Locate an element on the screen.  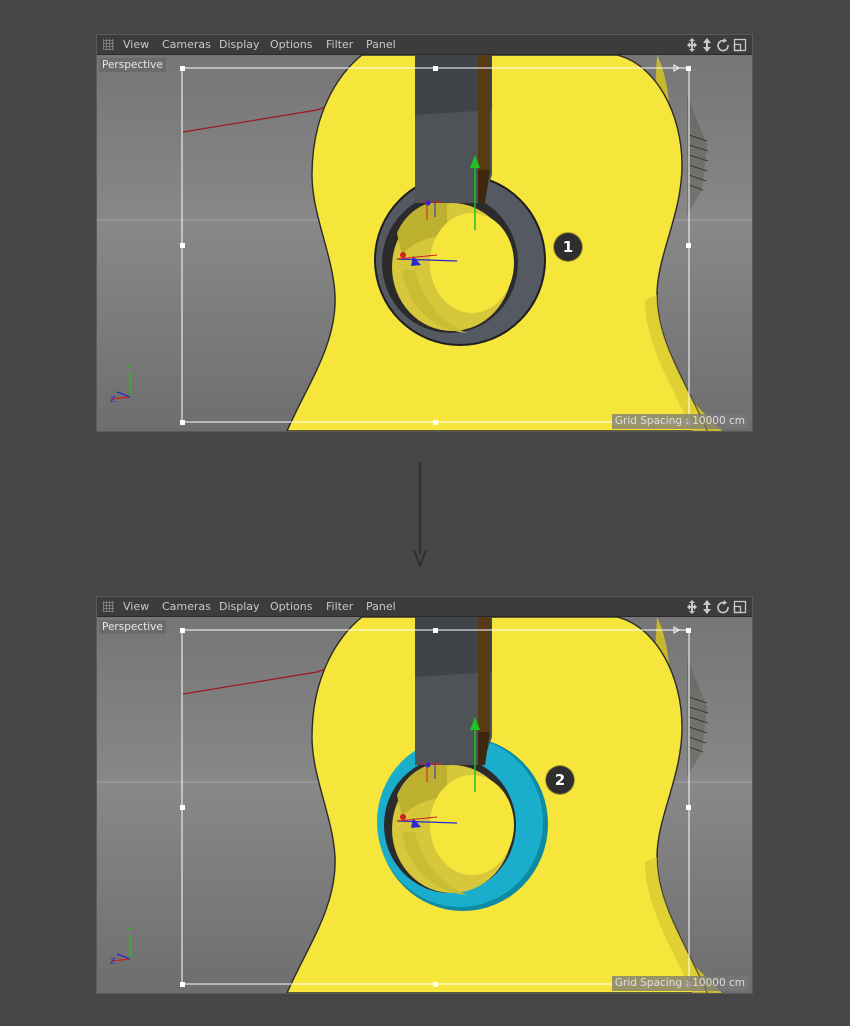
arrow-down-icon is located at coordinates (420, 515).